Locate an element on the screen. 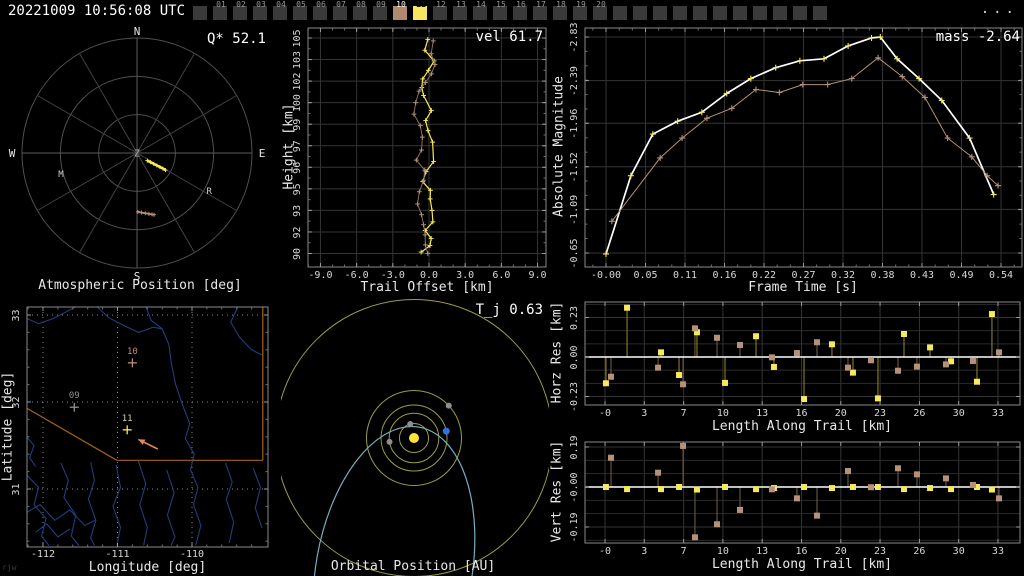  svg-text: W is located at coordinates (12, 153).